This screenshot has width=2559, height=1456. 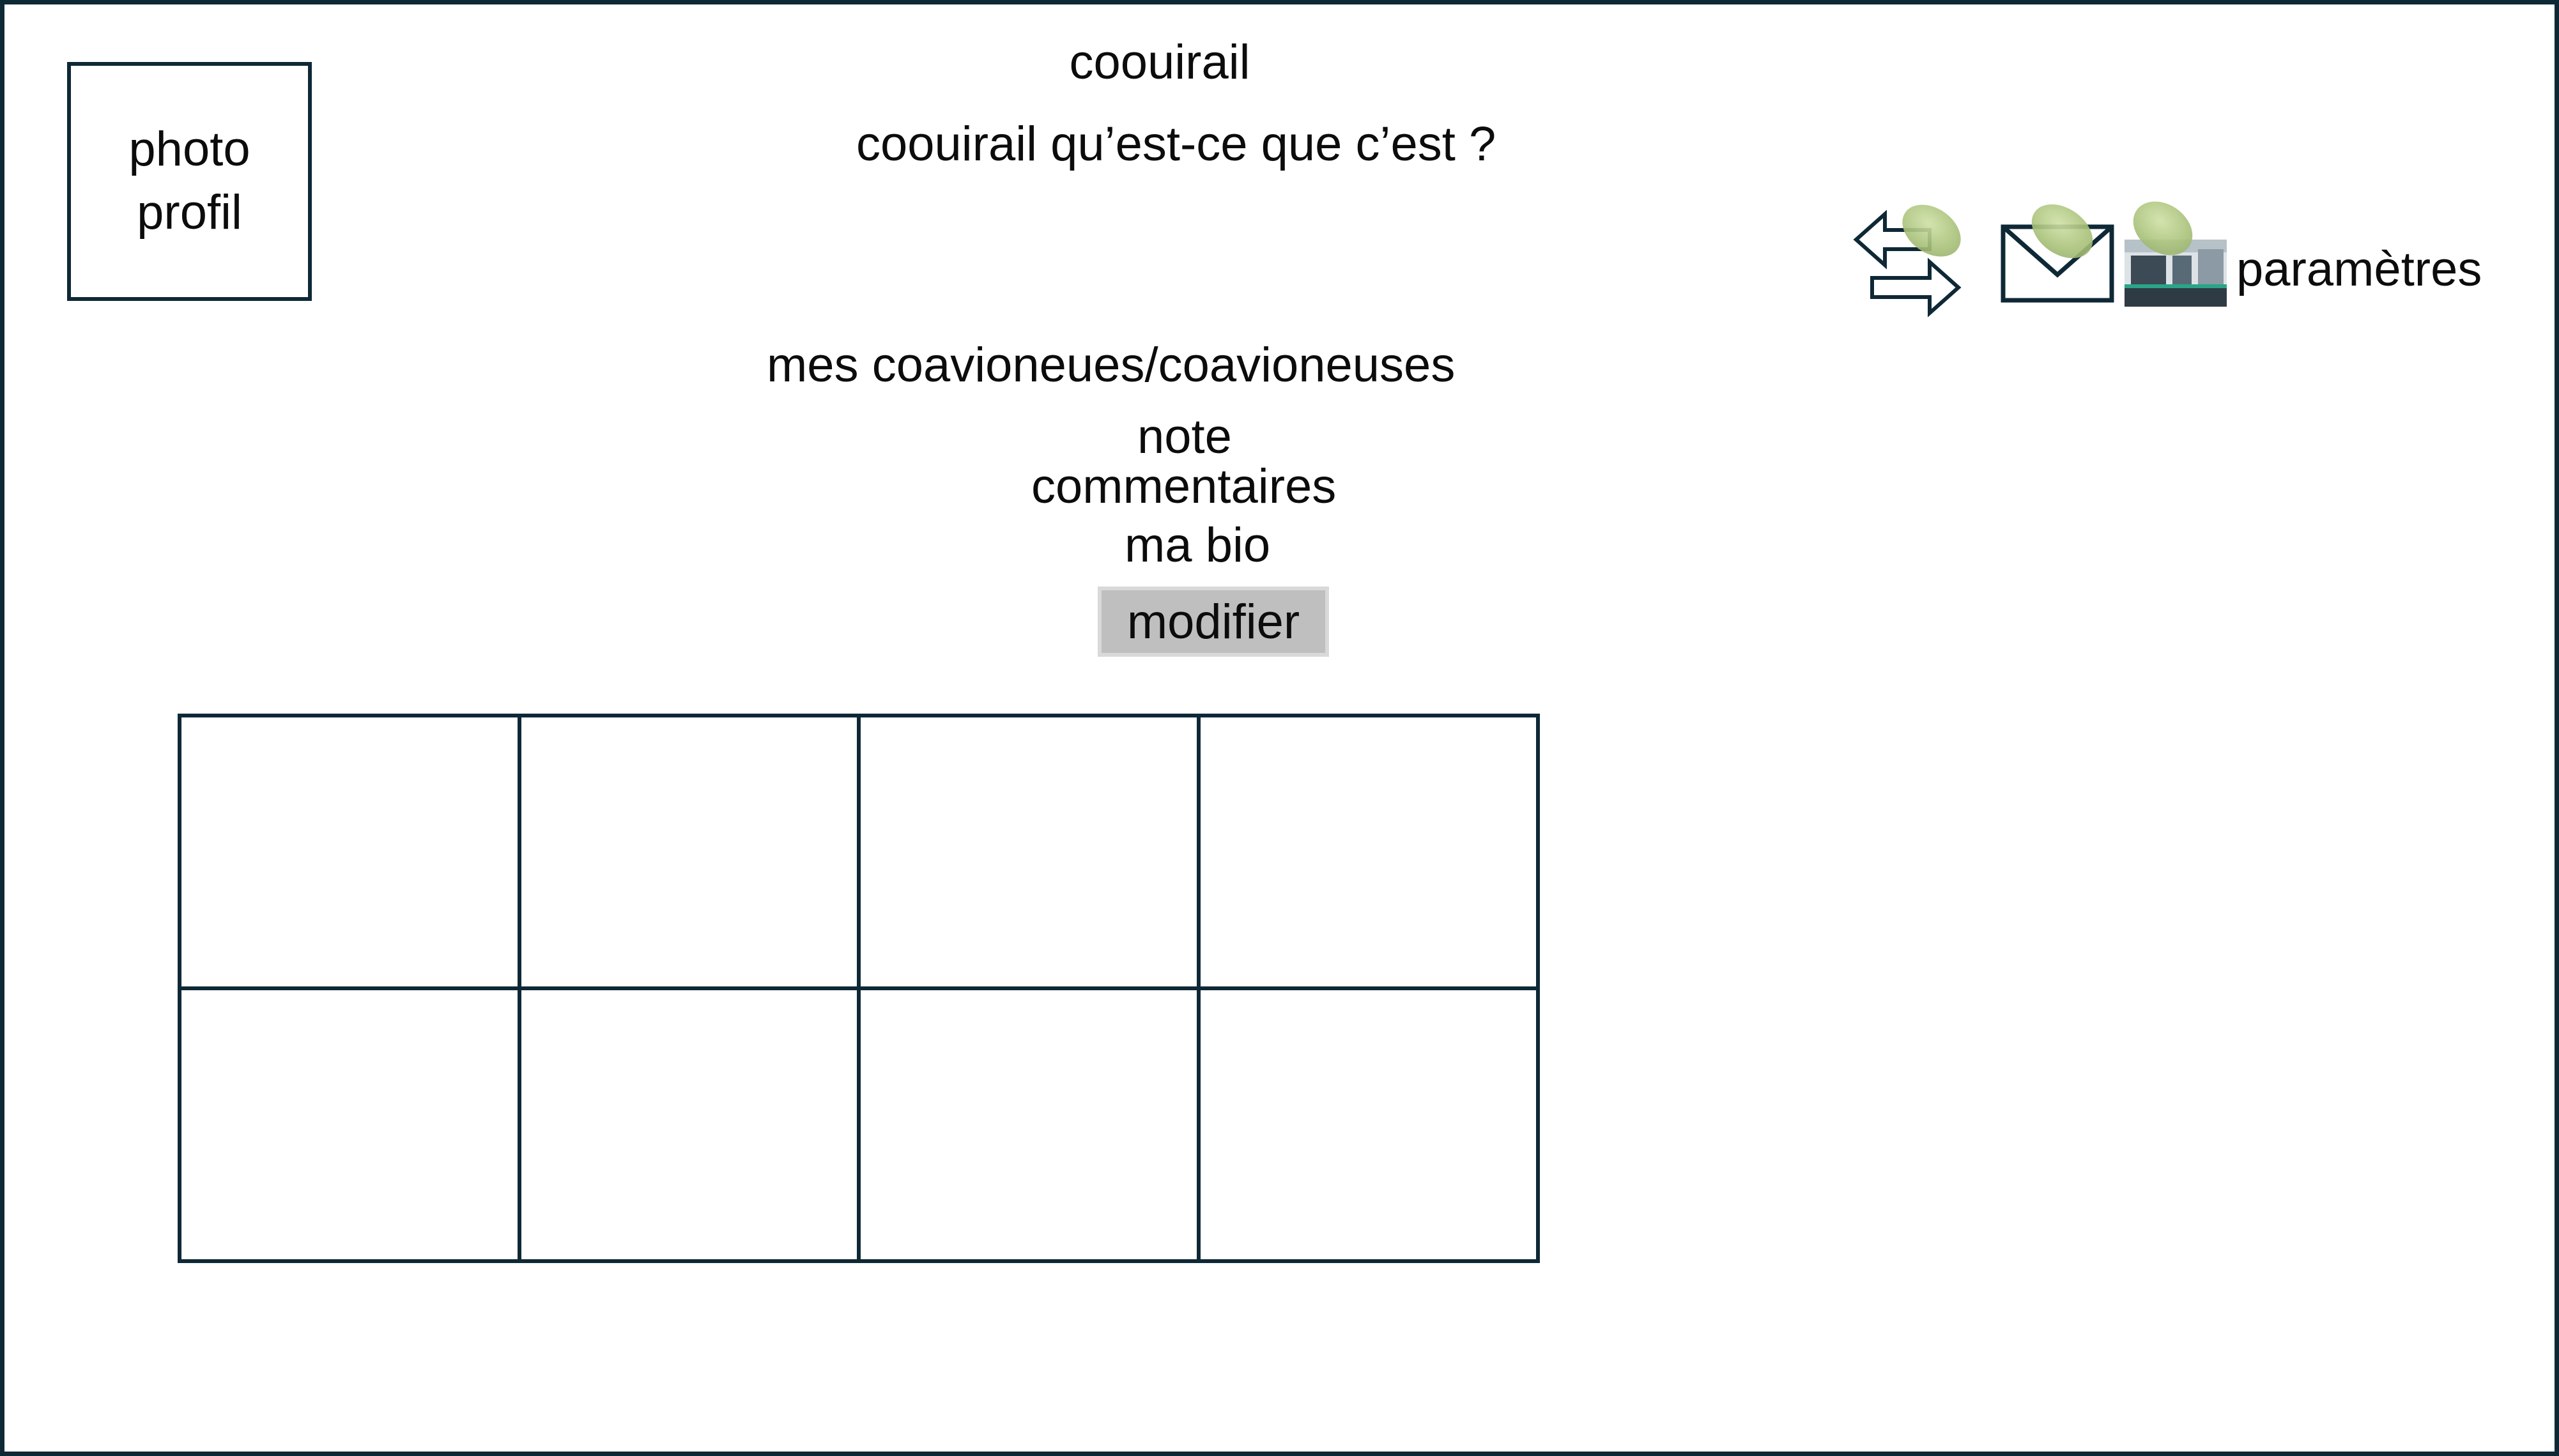 What do you see at coordinates (1111, 365) in the screenshot?
I see `co-travellers-link: mes coavioneues/coavioneuses` at bounding box center [1111, 365].